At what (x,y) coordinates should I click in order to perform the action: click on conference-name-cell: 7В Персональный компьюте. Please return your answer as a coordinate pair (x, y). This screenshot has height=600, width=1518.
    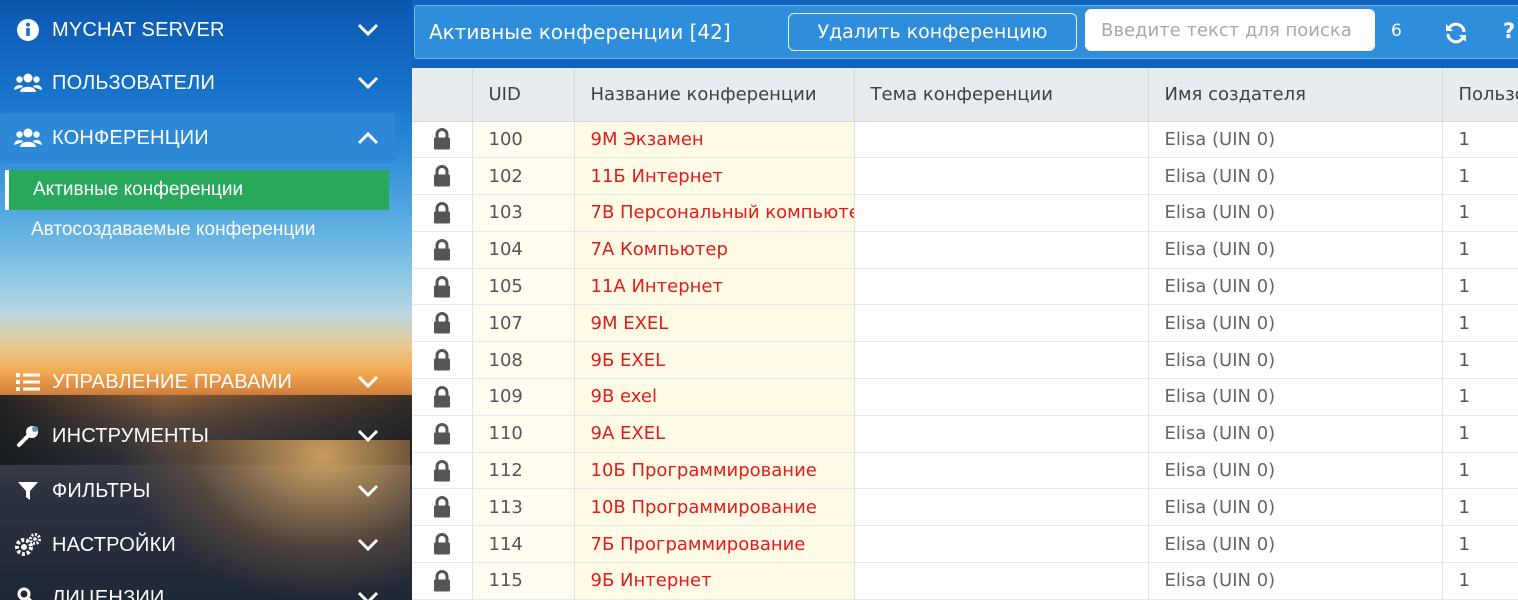
    Looking at the image, I should click on (714, 213).